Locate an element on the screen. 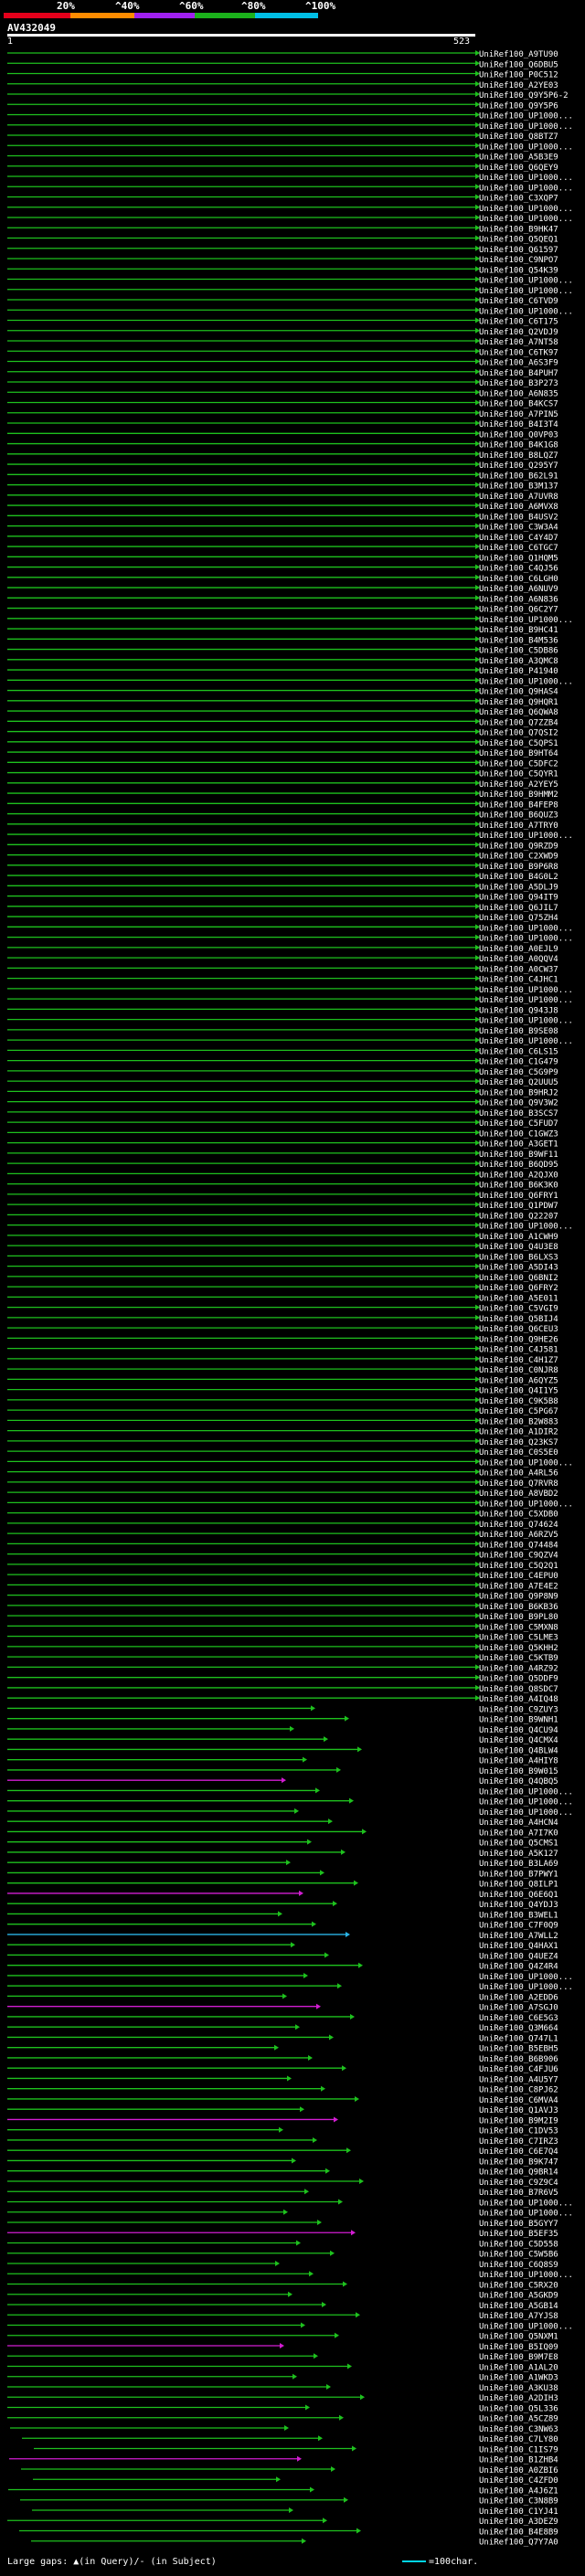 The height and width of the screenshot is (2576, 585). hit-label: UniRef100_B9PL80 is located at coordinates (518, 1617).